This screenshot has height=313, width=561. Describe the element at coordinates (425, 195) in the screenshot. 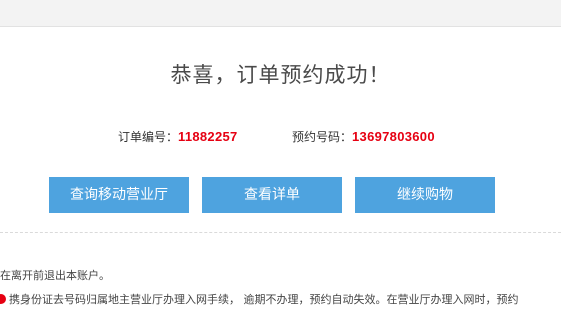

I see `continue-shopping-button: 继续购物` at that location.